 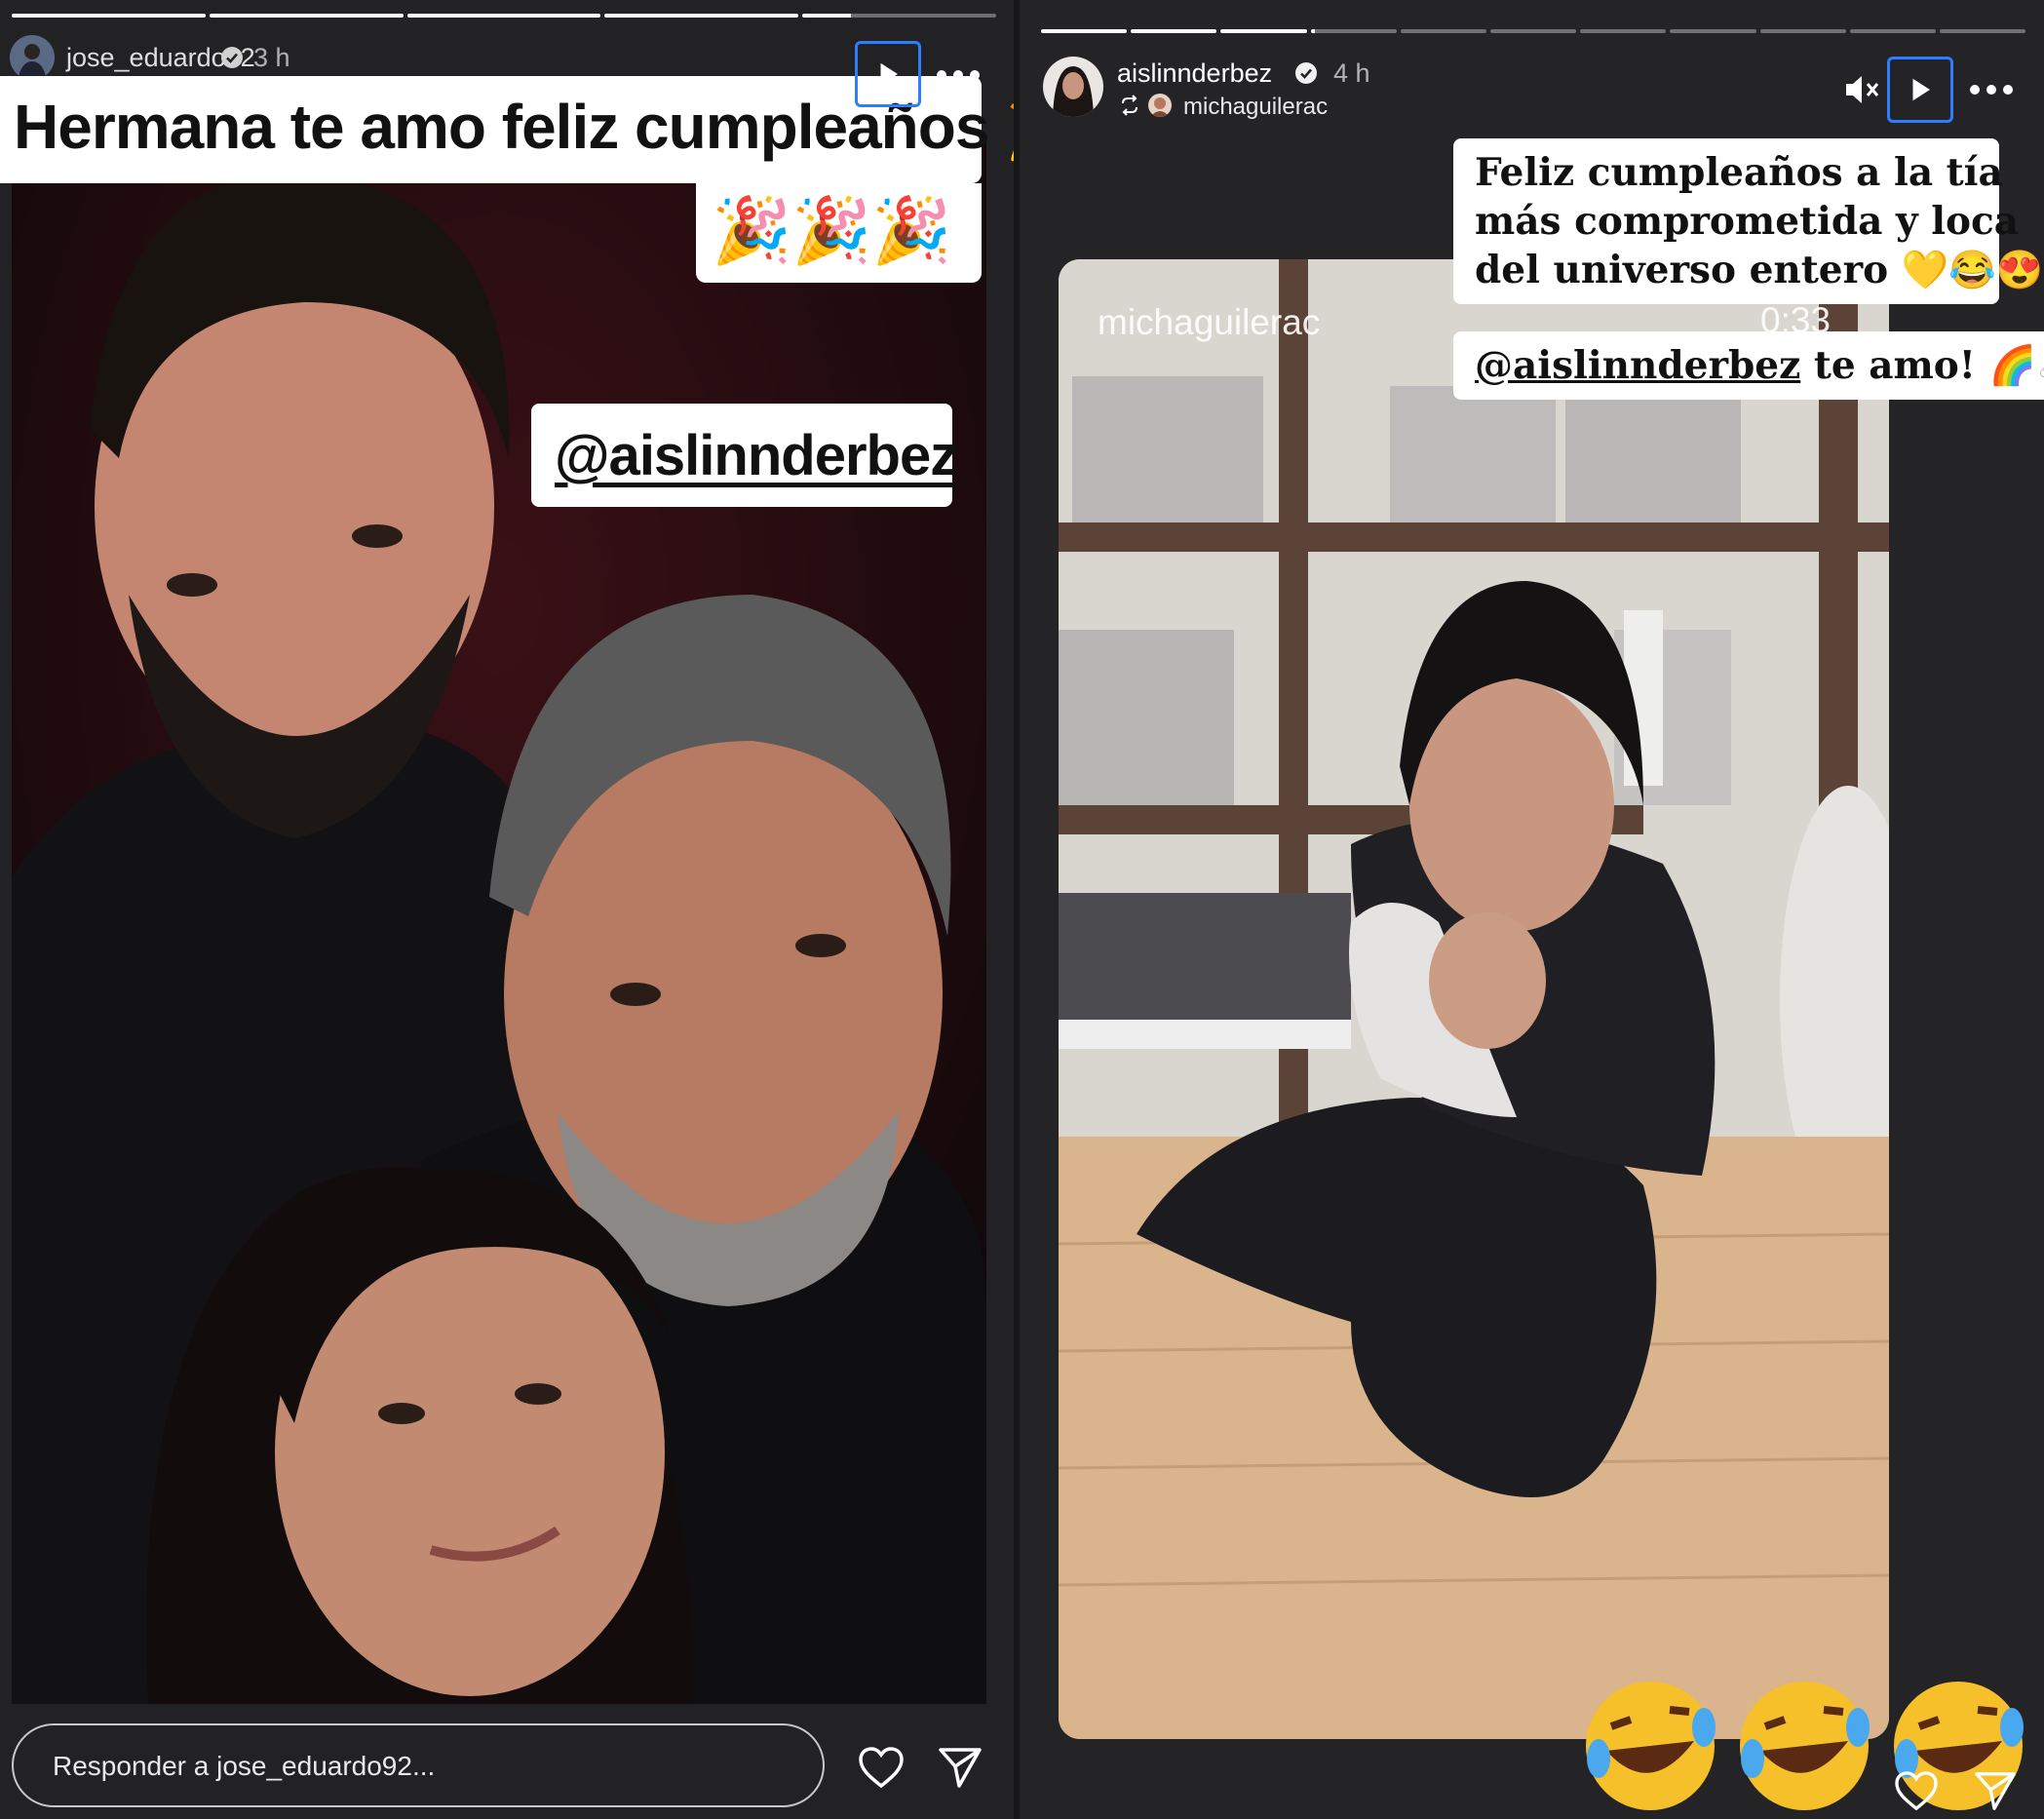 What do you see at coordinates (832, 230) in the screenshot?
I see `caption-emojis: 🎉🎉🎉` at bounding box center [832, 230].